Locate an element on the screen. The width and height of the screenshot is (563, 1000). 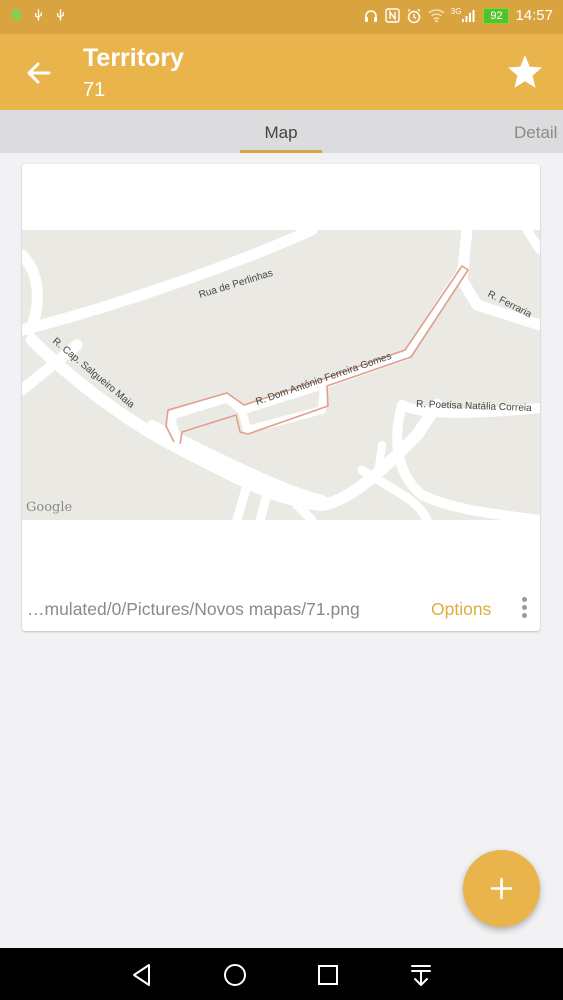
add-button is located at coordinates (501, 888).